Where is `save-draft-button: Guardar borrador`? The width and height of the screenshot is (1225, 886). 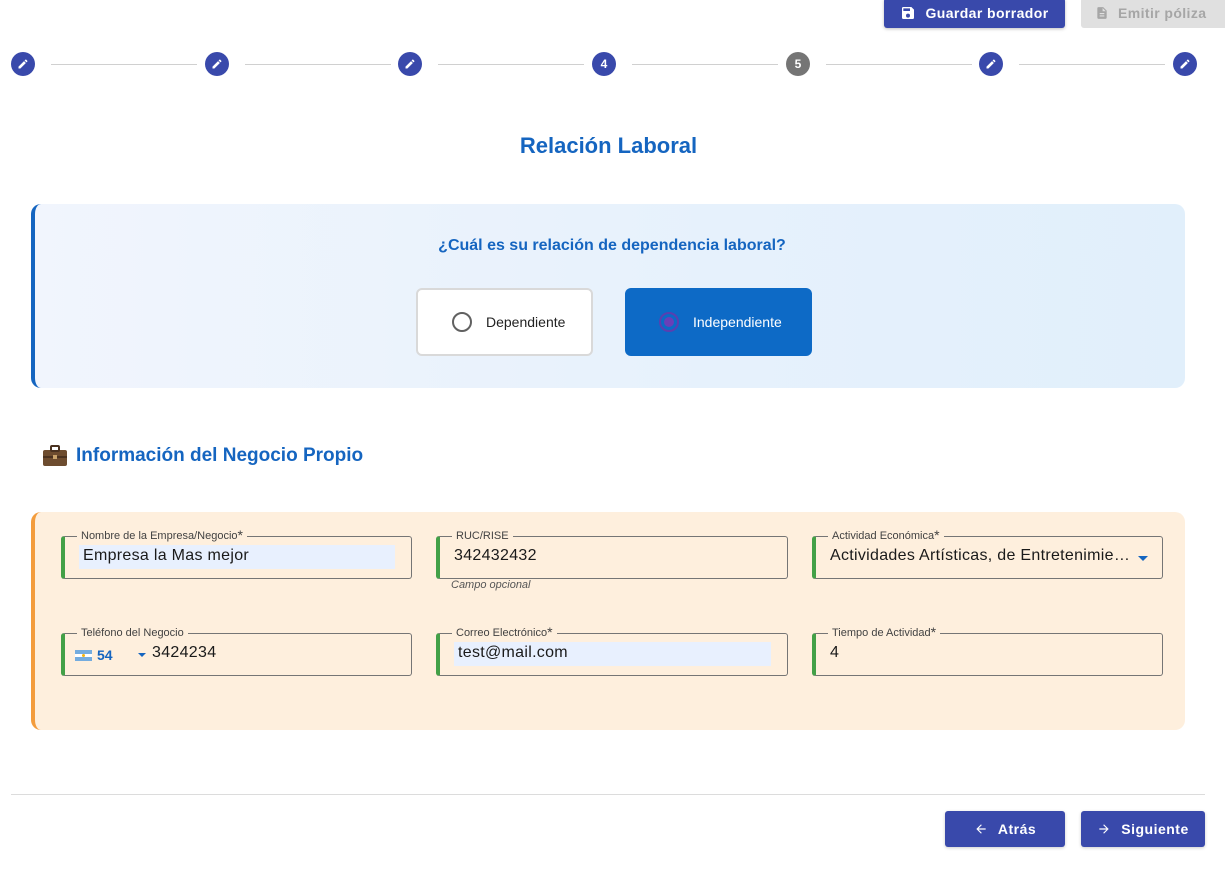 save-draft-button: Guardar borrador is located at coordinates (974, 14).